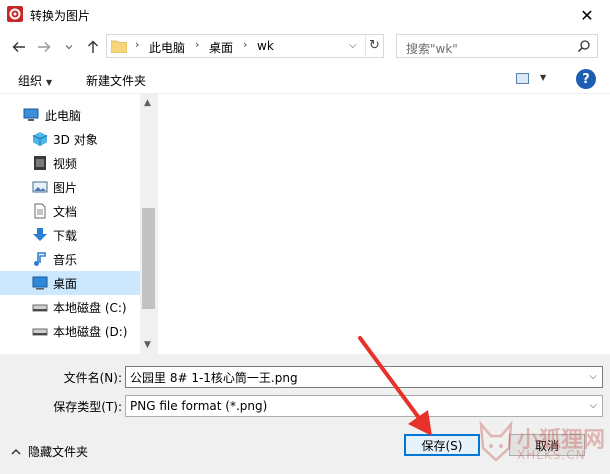 The width and height of the screenshot is (610, 474). What do you see at coordinates (65, 283) in the screenshot?
I see `tree-label: 桌面` at bounding box center [65, 283].